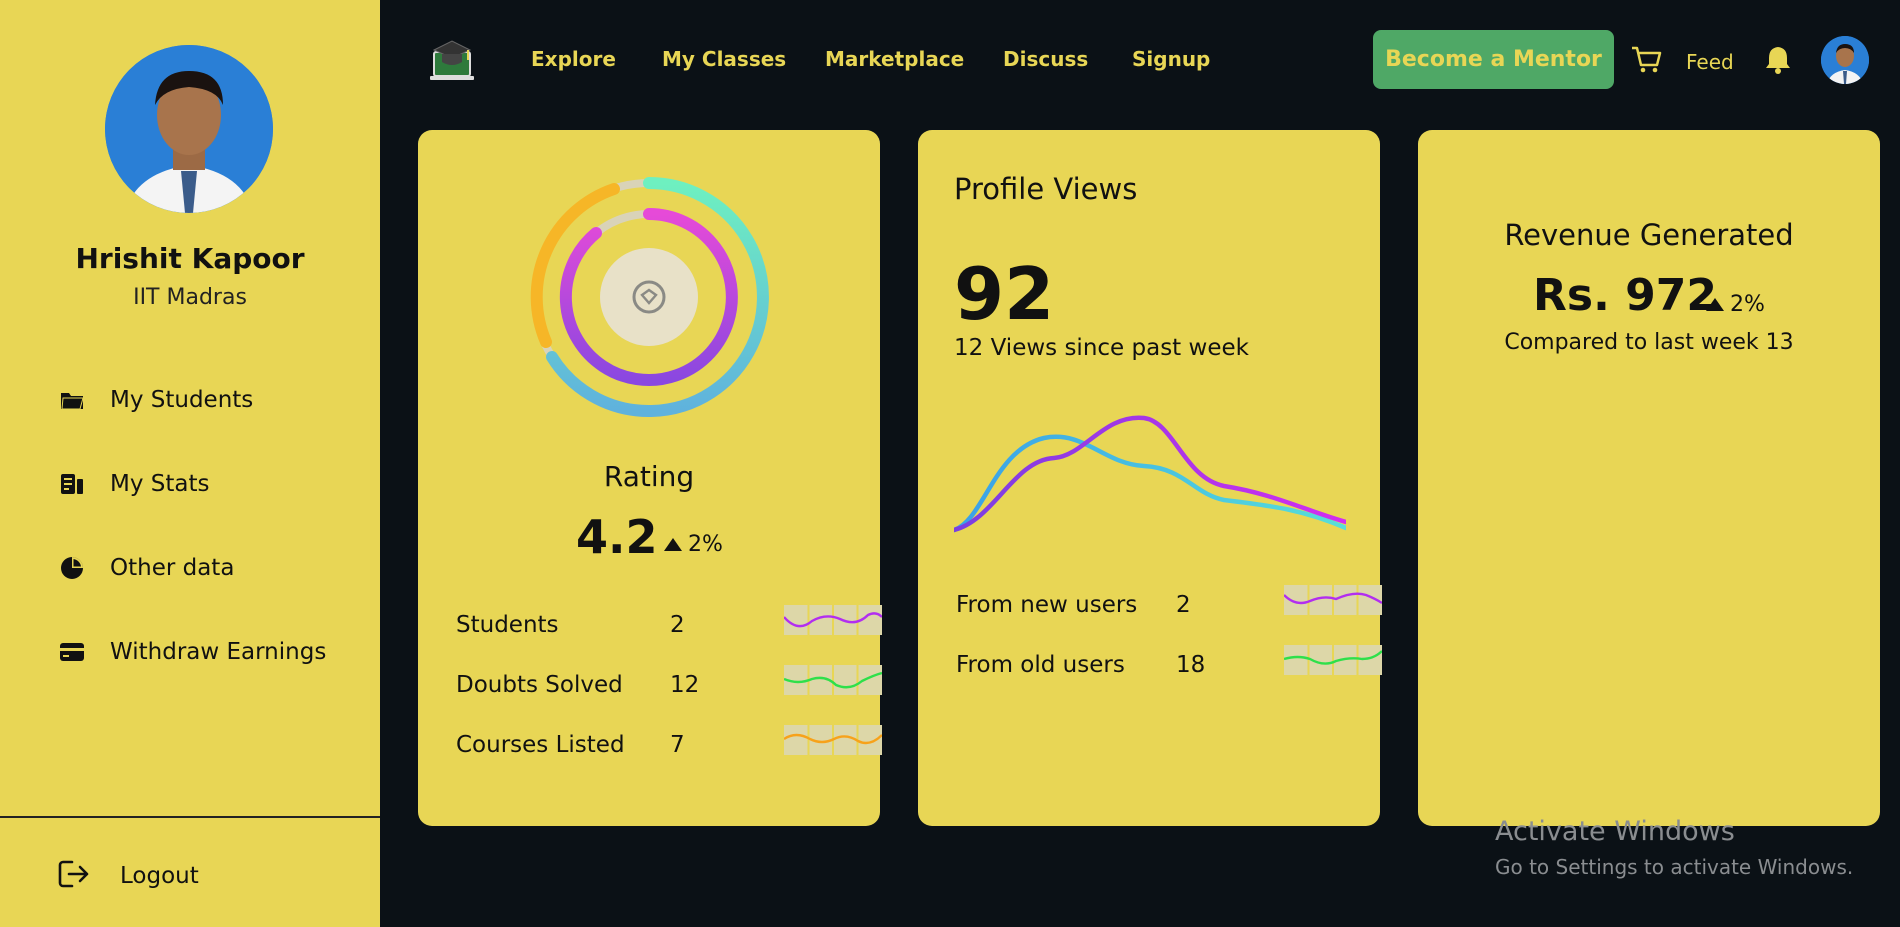 The image size is (1900, 927). Describe the element at coordinates (1747, 304) in the screenshot. I see `revenue-change-value: 2%` at that location.